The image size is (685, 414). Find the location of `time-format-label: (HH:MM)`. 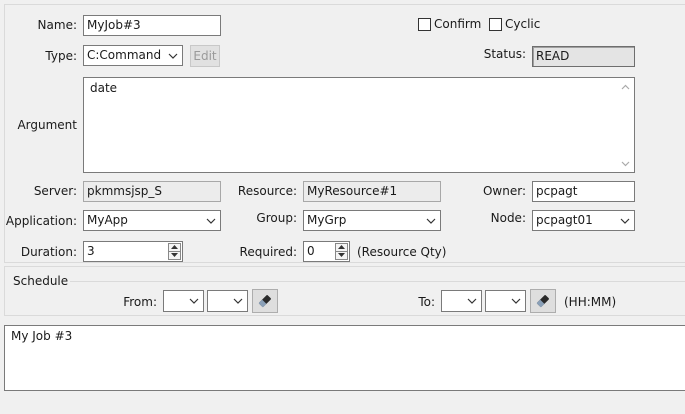

time-format-label: (HH:MM) is located at coordinates (590, 302).